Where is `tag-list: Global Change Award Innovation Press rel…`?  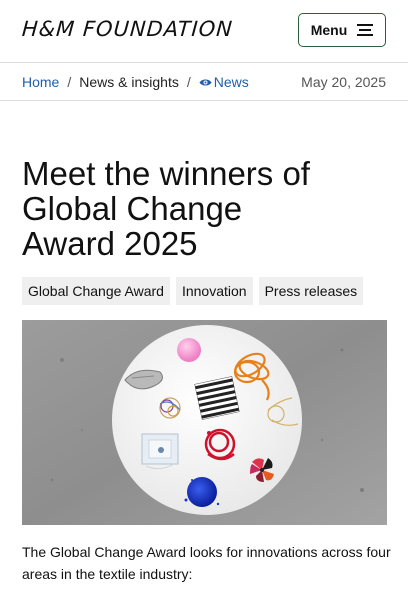
tag-list: Global Change Award Innovation Press rel… is located at coordinates (193, 291).